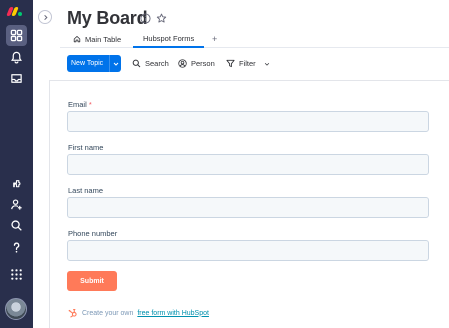 The height and width of the screenshot is (328, 449). I want to click on tab-hubspot-forms: Hubspot Forms, so click(169, 39).